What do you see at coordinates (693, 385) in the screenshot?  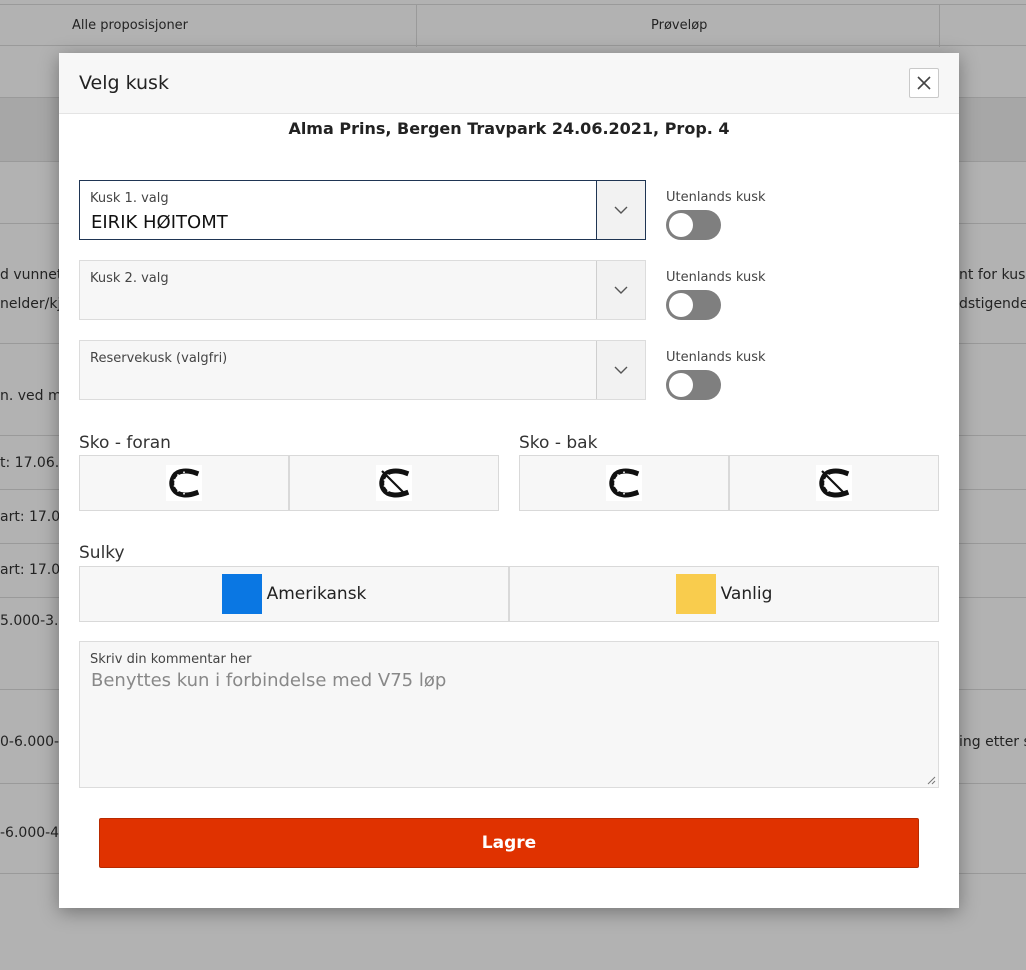 I see `reserve-driver-foreign-toggle` at bounding box center [693, 385].